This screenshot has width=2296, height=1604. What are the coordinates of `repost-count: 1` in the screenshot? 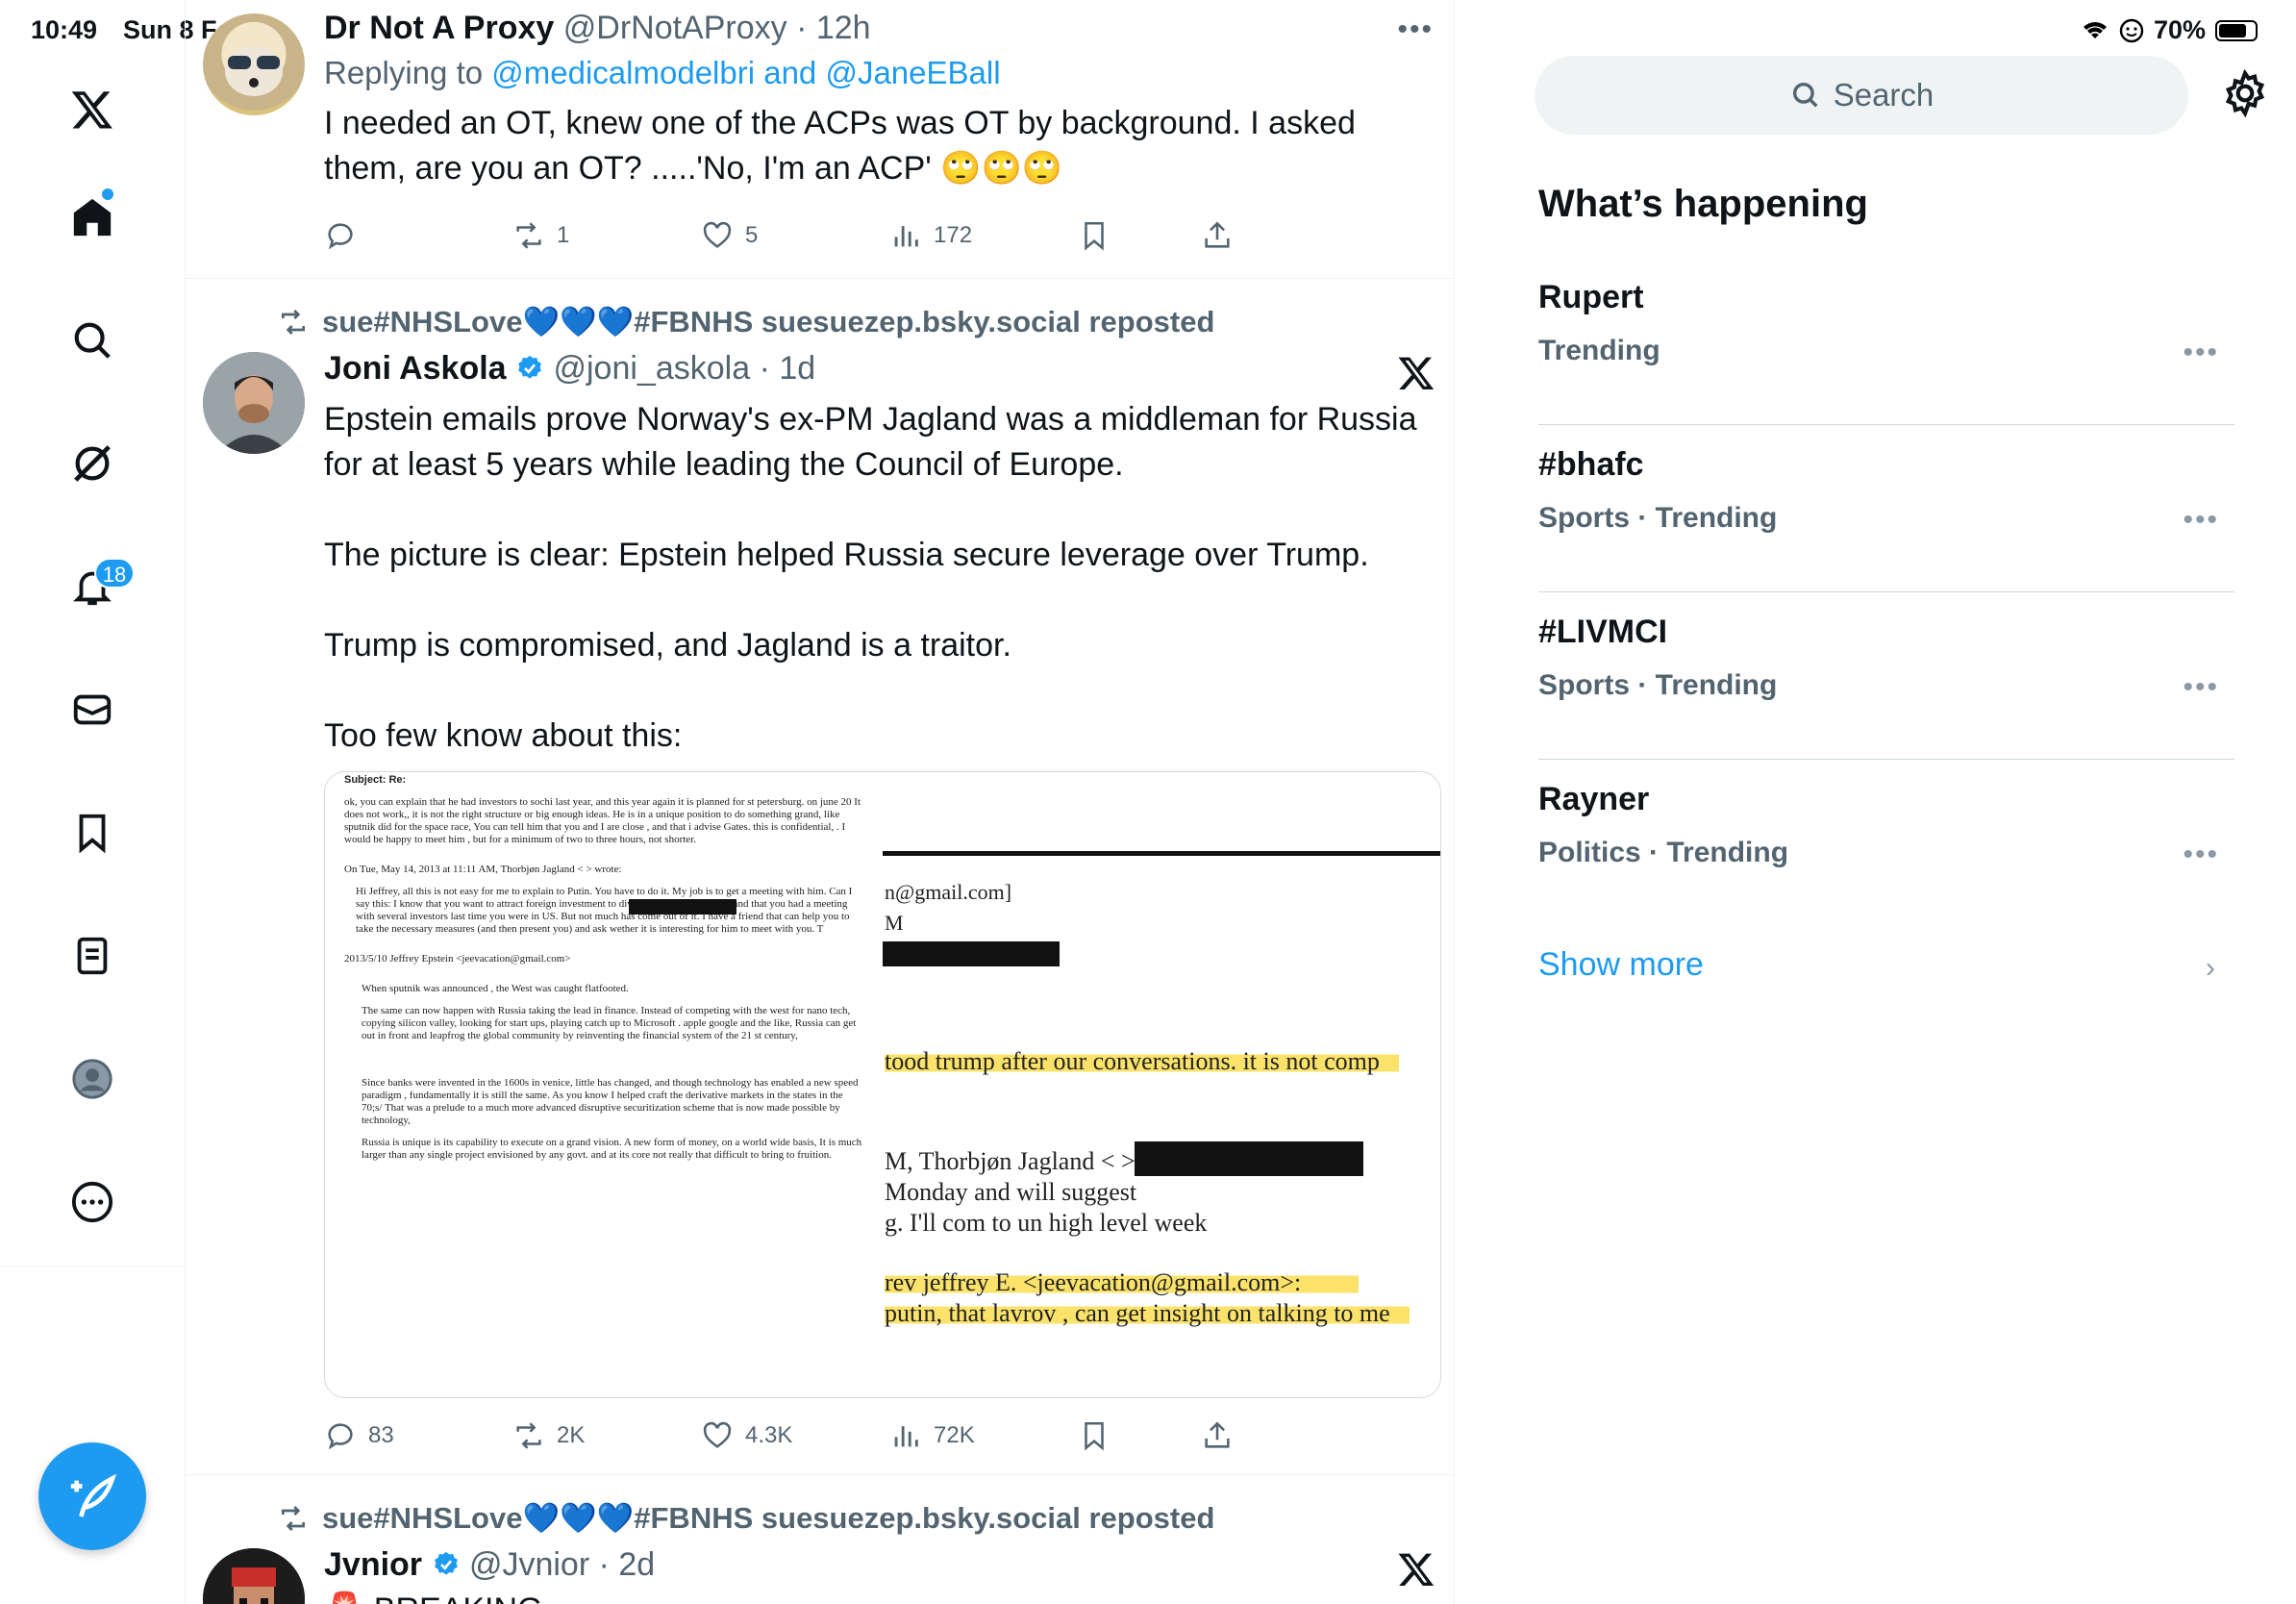 It's located at (563, 235).